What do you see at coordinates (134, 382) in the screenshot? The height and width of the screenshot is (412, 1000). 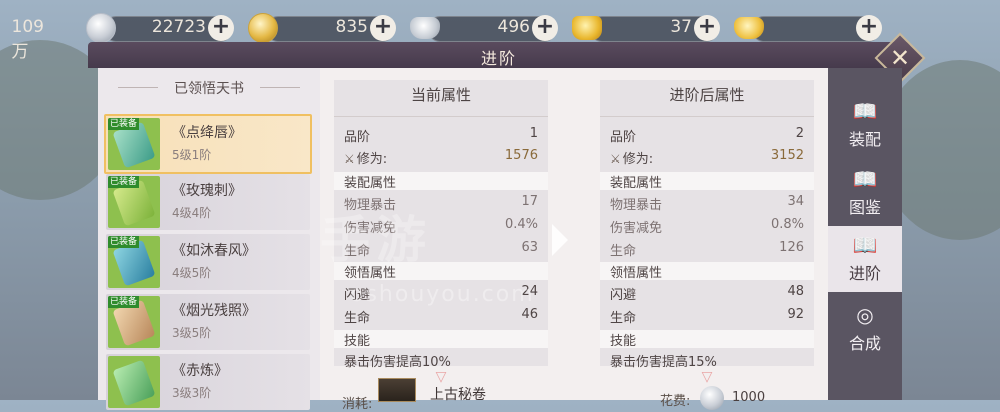 I see `book-thumbnail` at bounding box center [134, 382].